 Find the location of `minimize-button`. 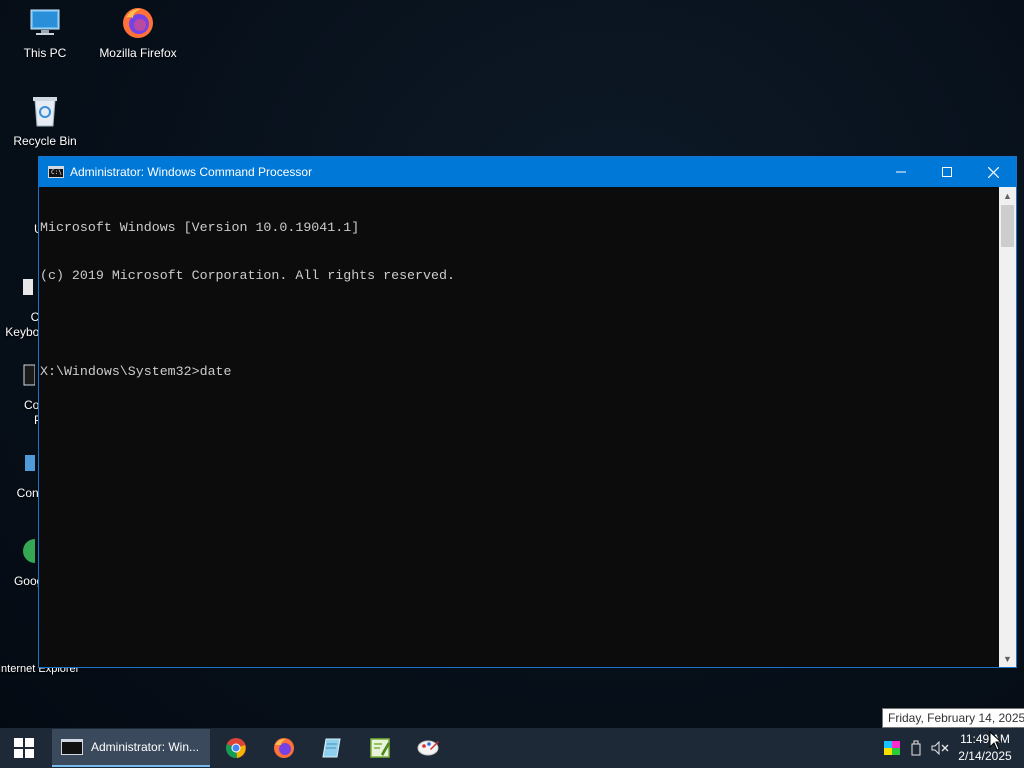

minimize-button is located at coordinates (901, 172).